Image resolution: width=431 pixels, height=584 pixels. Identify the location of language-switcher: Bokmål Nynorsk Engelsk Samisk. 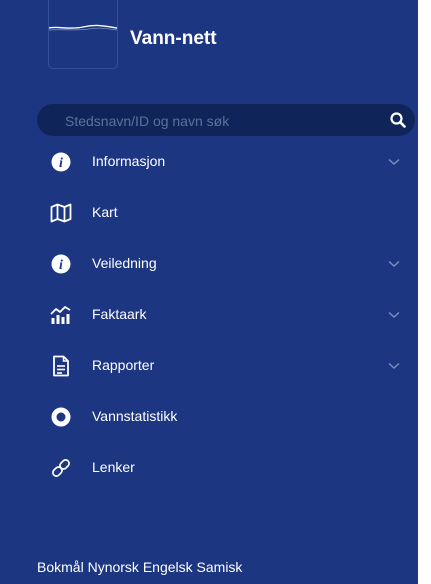
(139, 567).